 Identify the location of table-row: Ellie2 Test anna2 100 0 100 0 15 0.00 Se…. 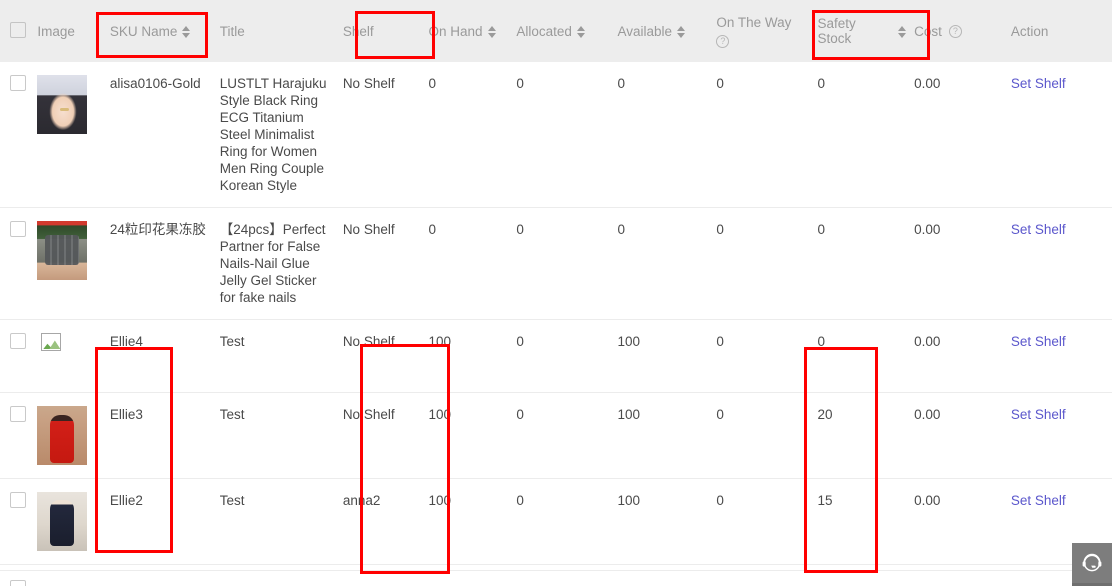
(556, 521).